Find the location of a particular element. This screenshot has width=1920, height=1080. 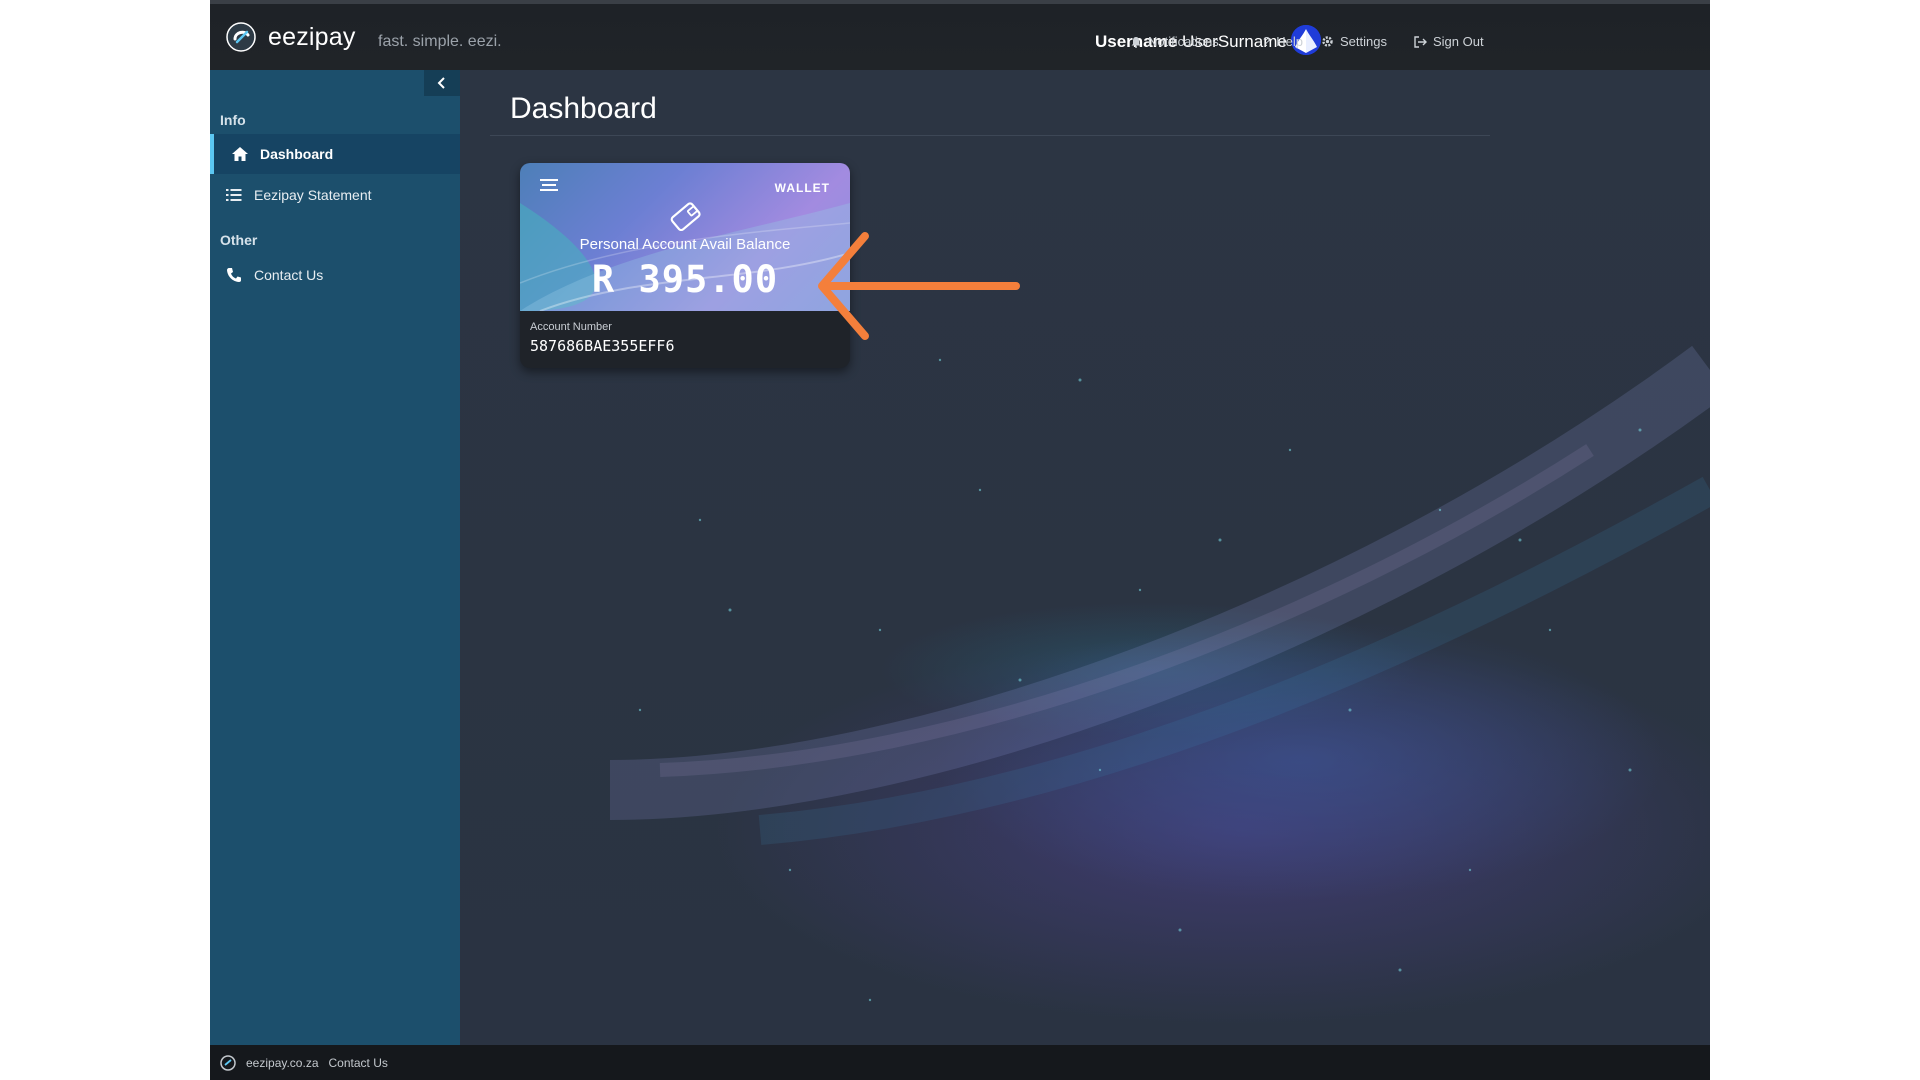

arrow-annotation-icon is located at coordinates (919, 286).